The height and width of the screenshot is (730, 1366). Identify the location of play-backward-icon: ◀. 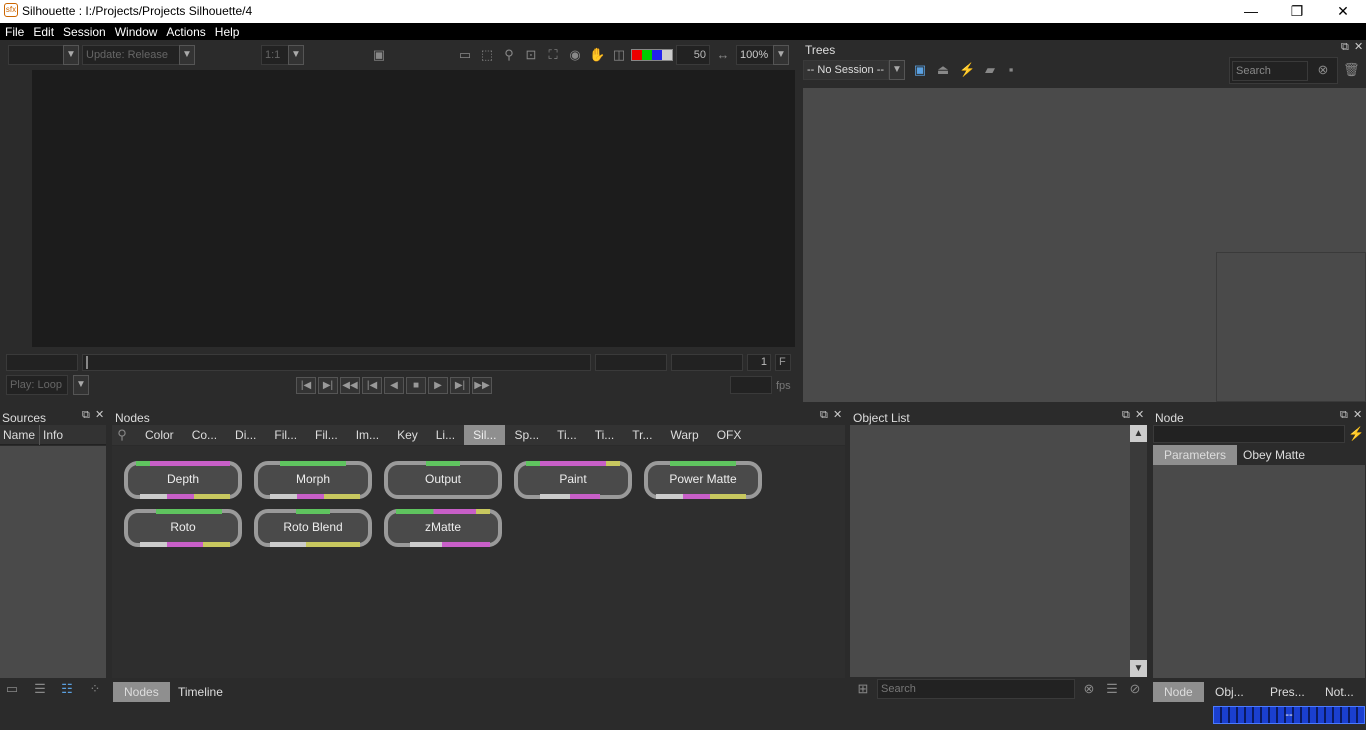
(394, 385).